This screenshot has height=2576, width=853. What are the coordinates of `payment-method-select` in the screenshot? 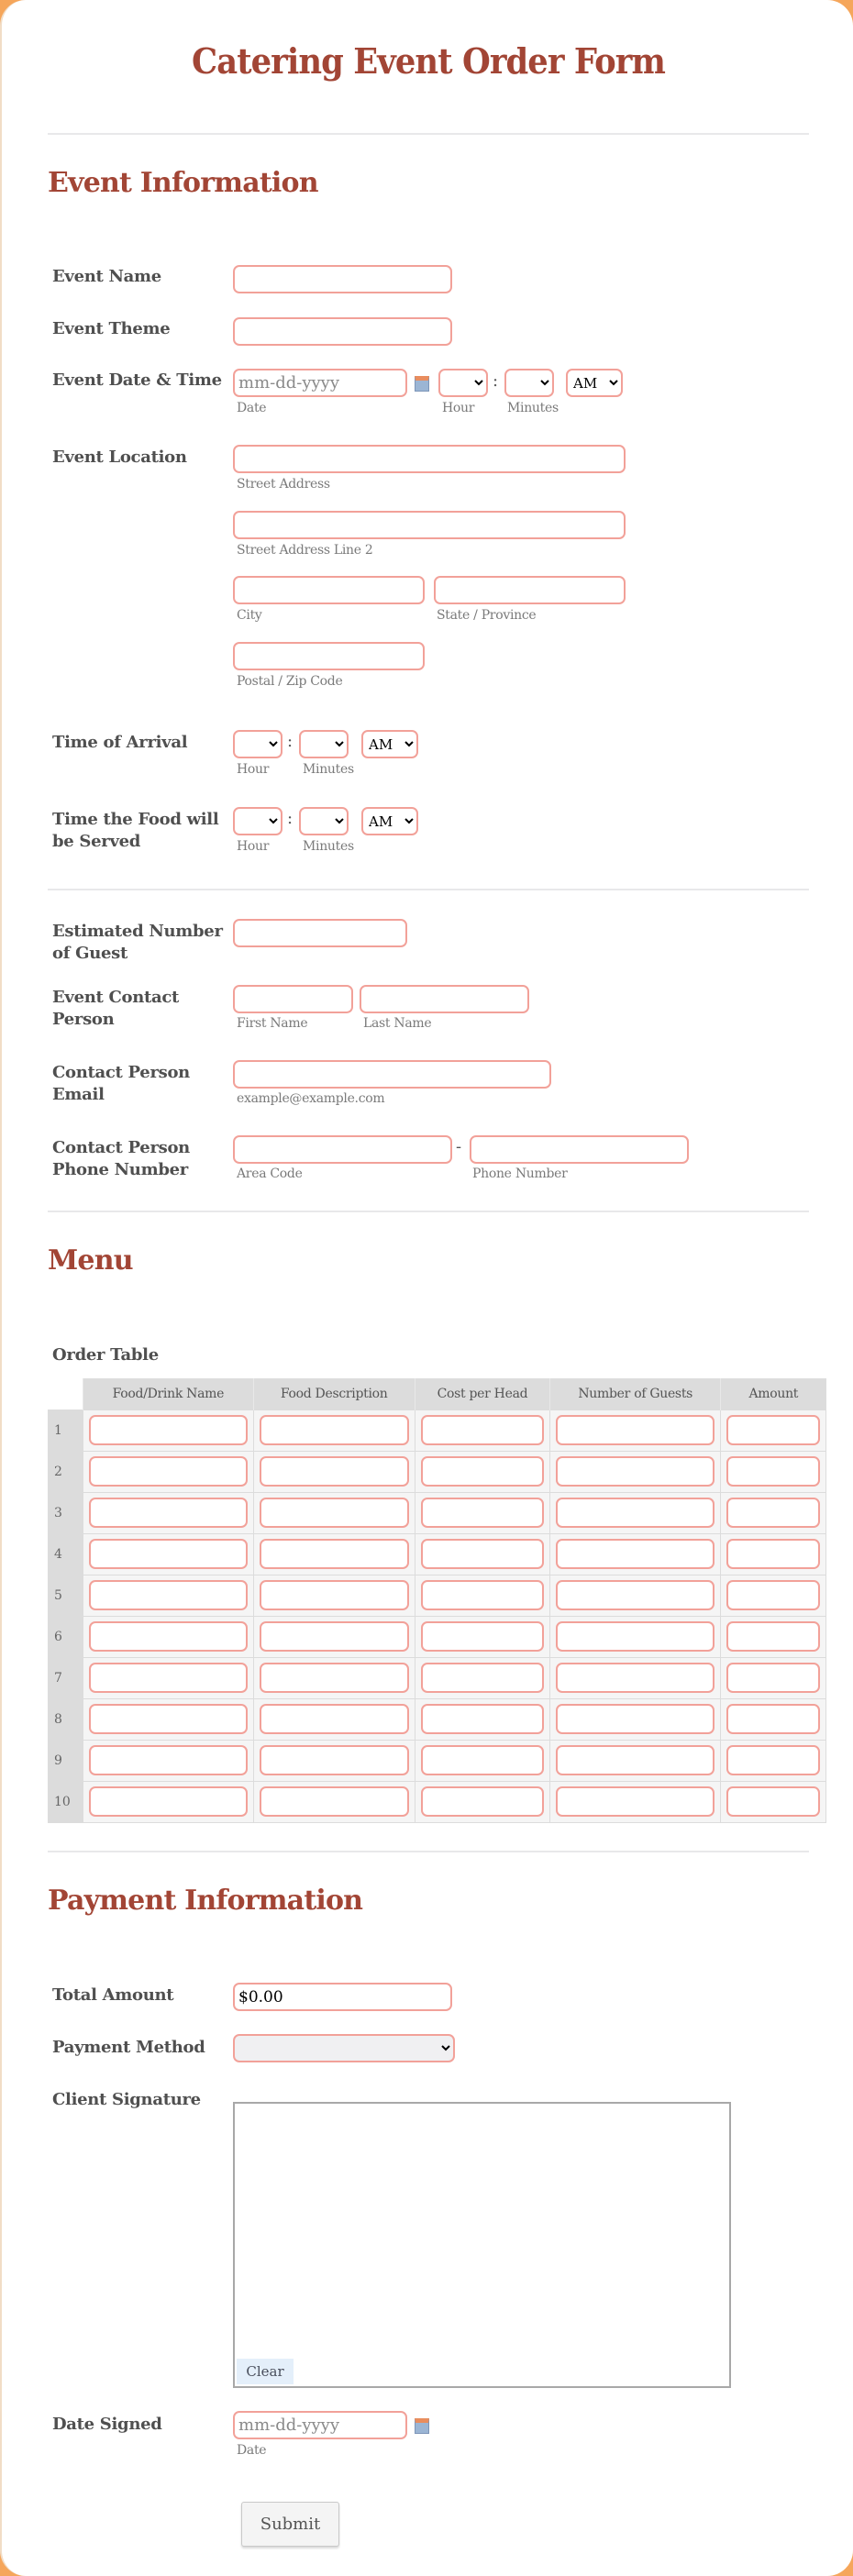 It's located at (344, 2048).